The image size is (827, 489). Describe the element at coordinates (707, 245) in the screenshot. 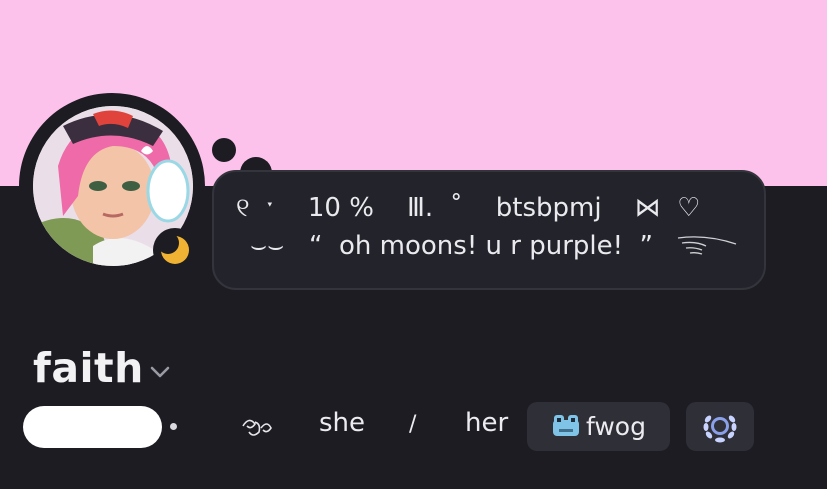

I see `wind-lines-icon` at that location.